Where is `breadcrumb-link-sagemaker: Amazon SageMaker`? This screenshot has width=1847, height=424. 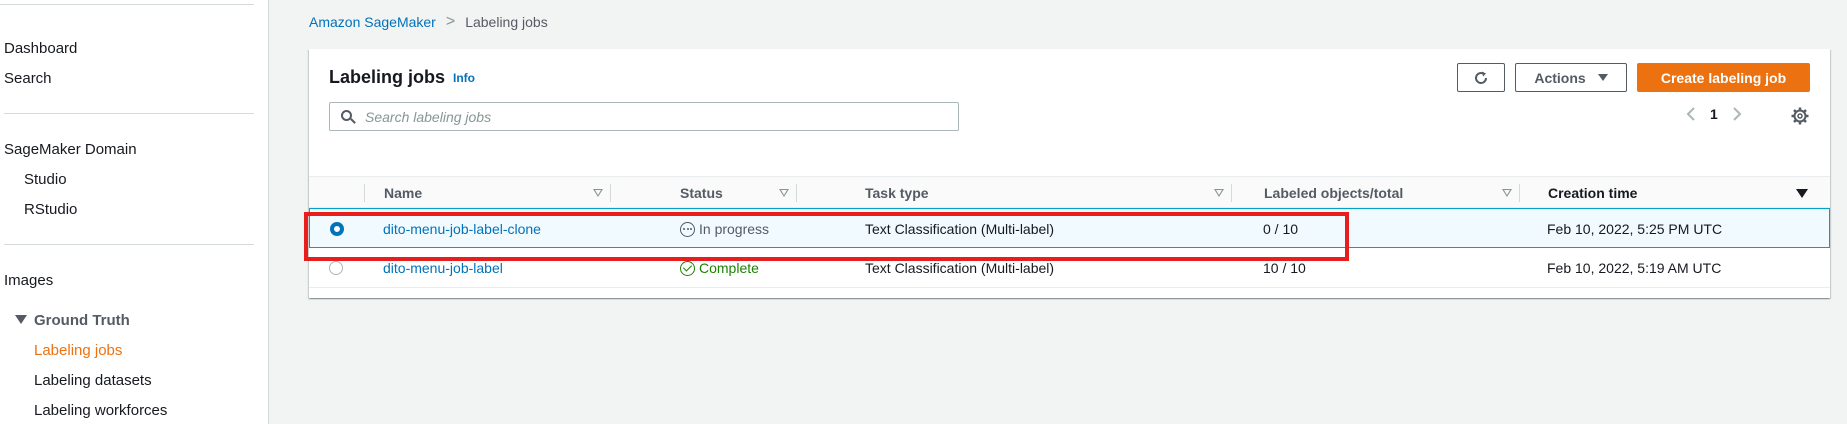 breadcrumb-link-sagemaker: Amazon SageMaker is located at coordinates (372, 22).